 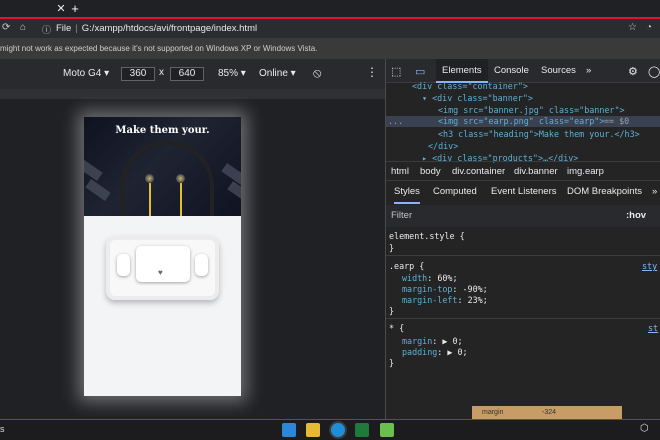 I want to click on tab-styles: Styles, so click(x=407, y=195).